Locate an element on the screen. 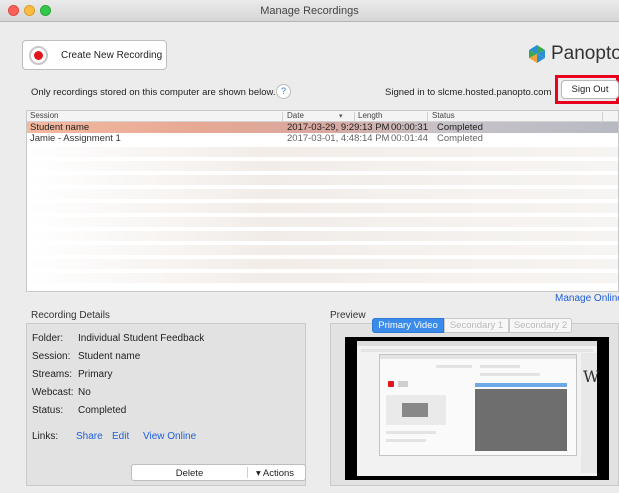  edit-link: Edit is located at coordinates (120, 436).